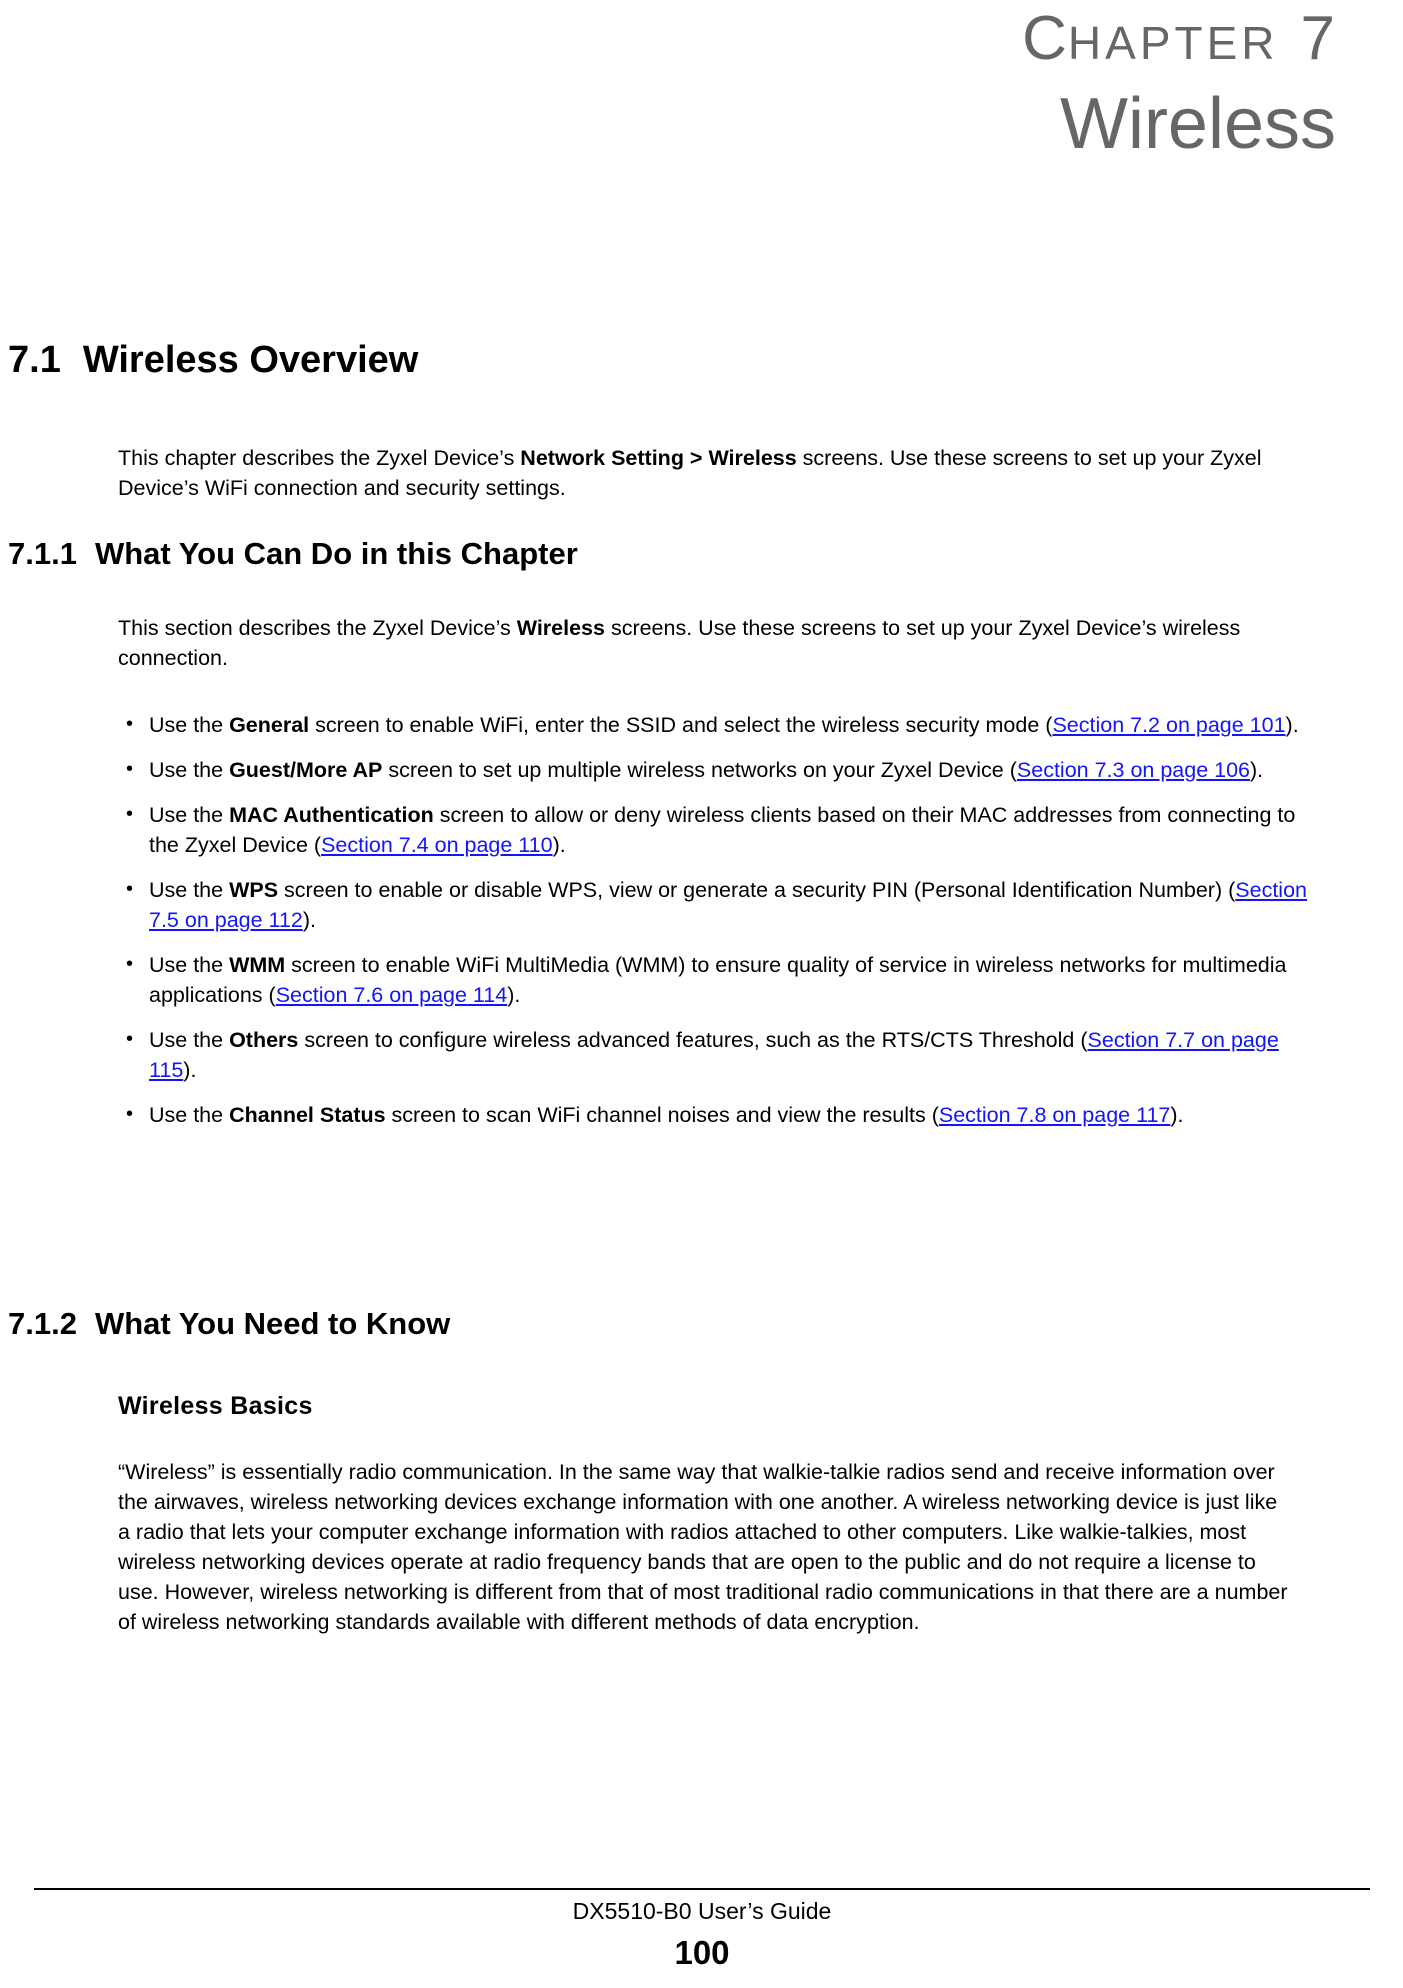 Image resolution: width=1403 pixels, height=1988 pixels. Describe the element at coordinates (272, 1323) in the screenshot. I see `heading-7-1-2-title: What You Need to Know` at that location.